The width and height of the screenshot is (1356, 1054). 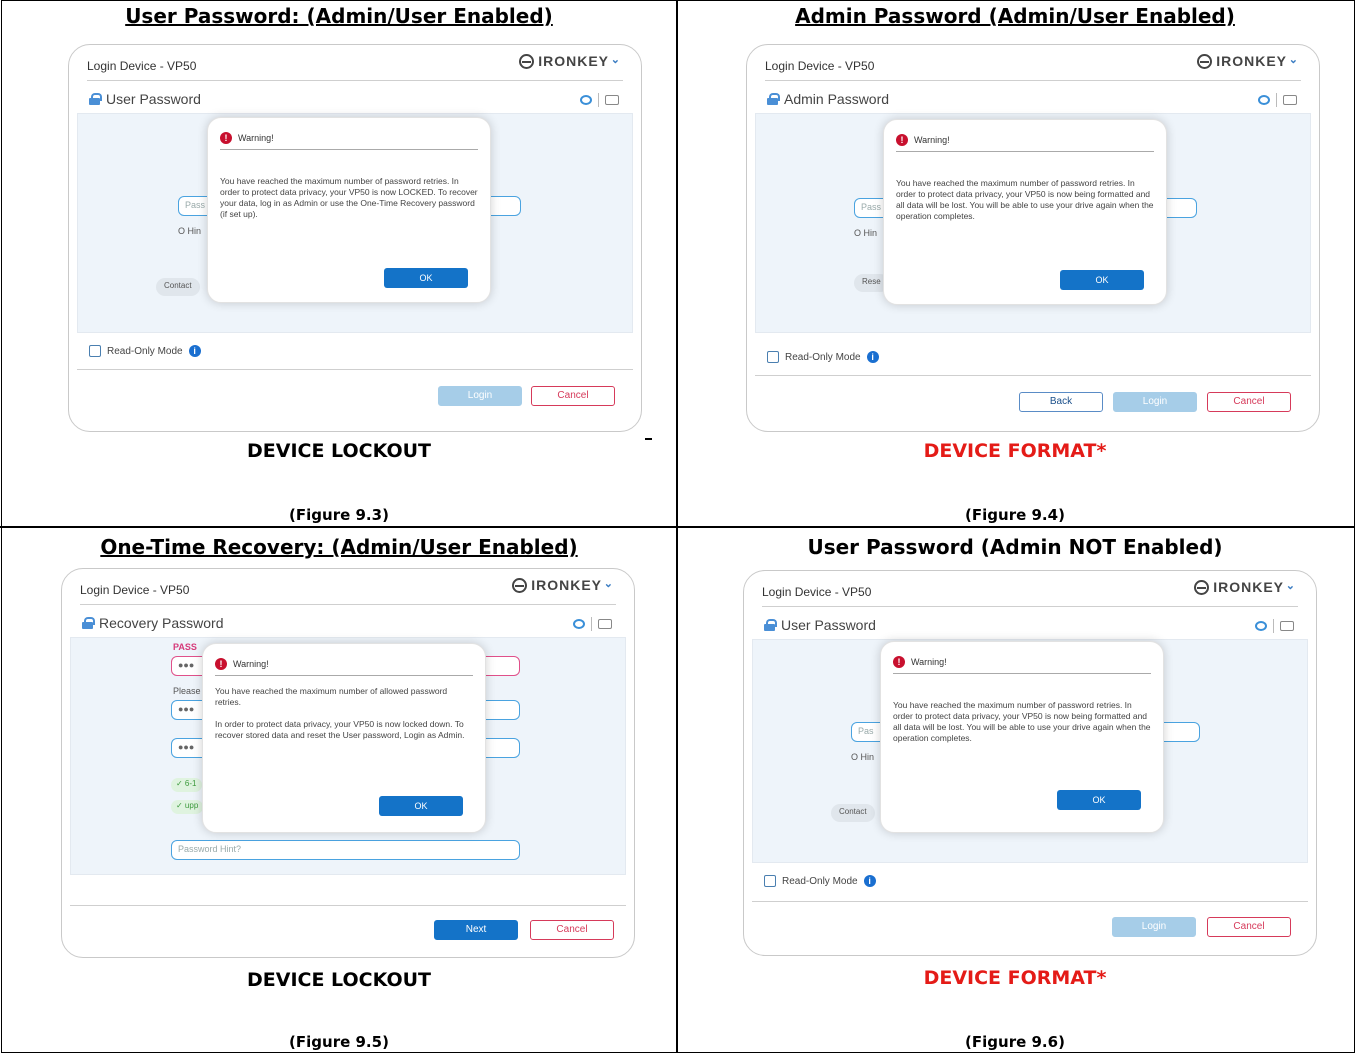 I want to click on next-button: Next, so click(x=476, y=930).